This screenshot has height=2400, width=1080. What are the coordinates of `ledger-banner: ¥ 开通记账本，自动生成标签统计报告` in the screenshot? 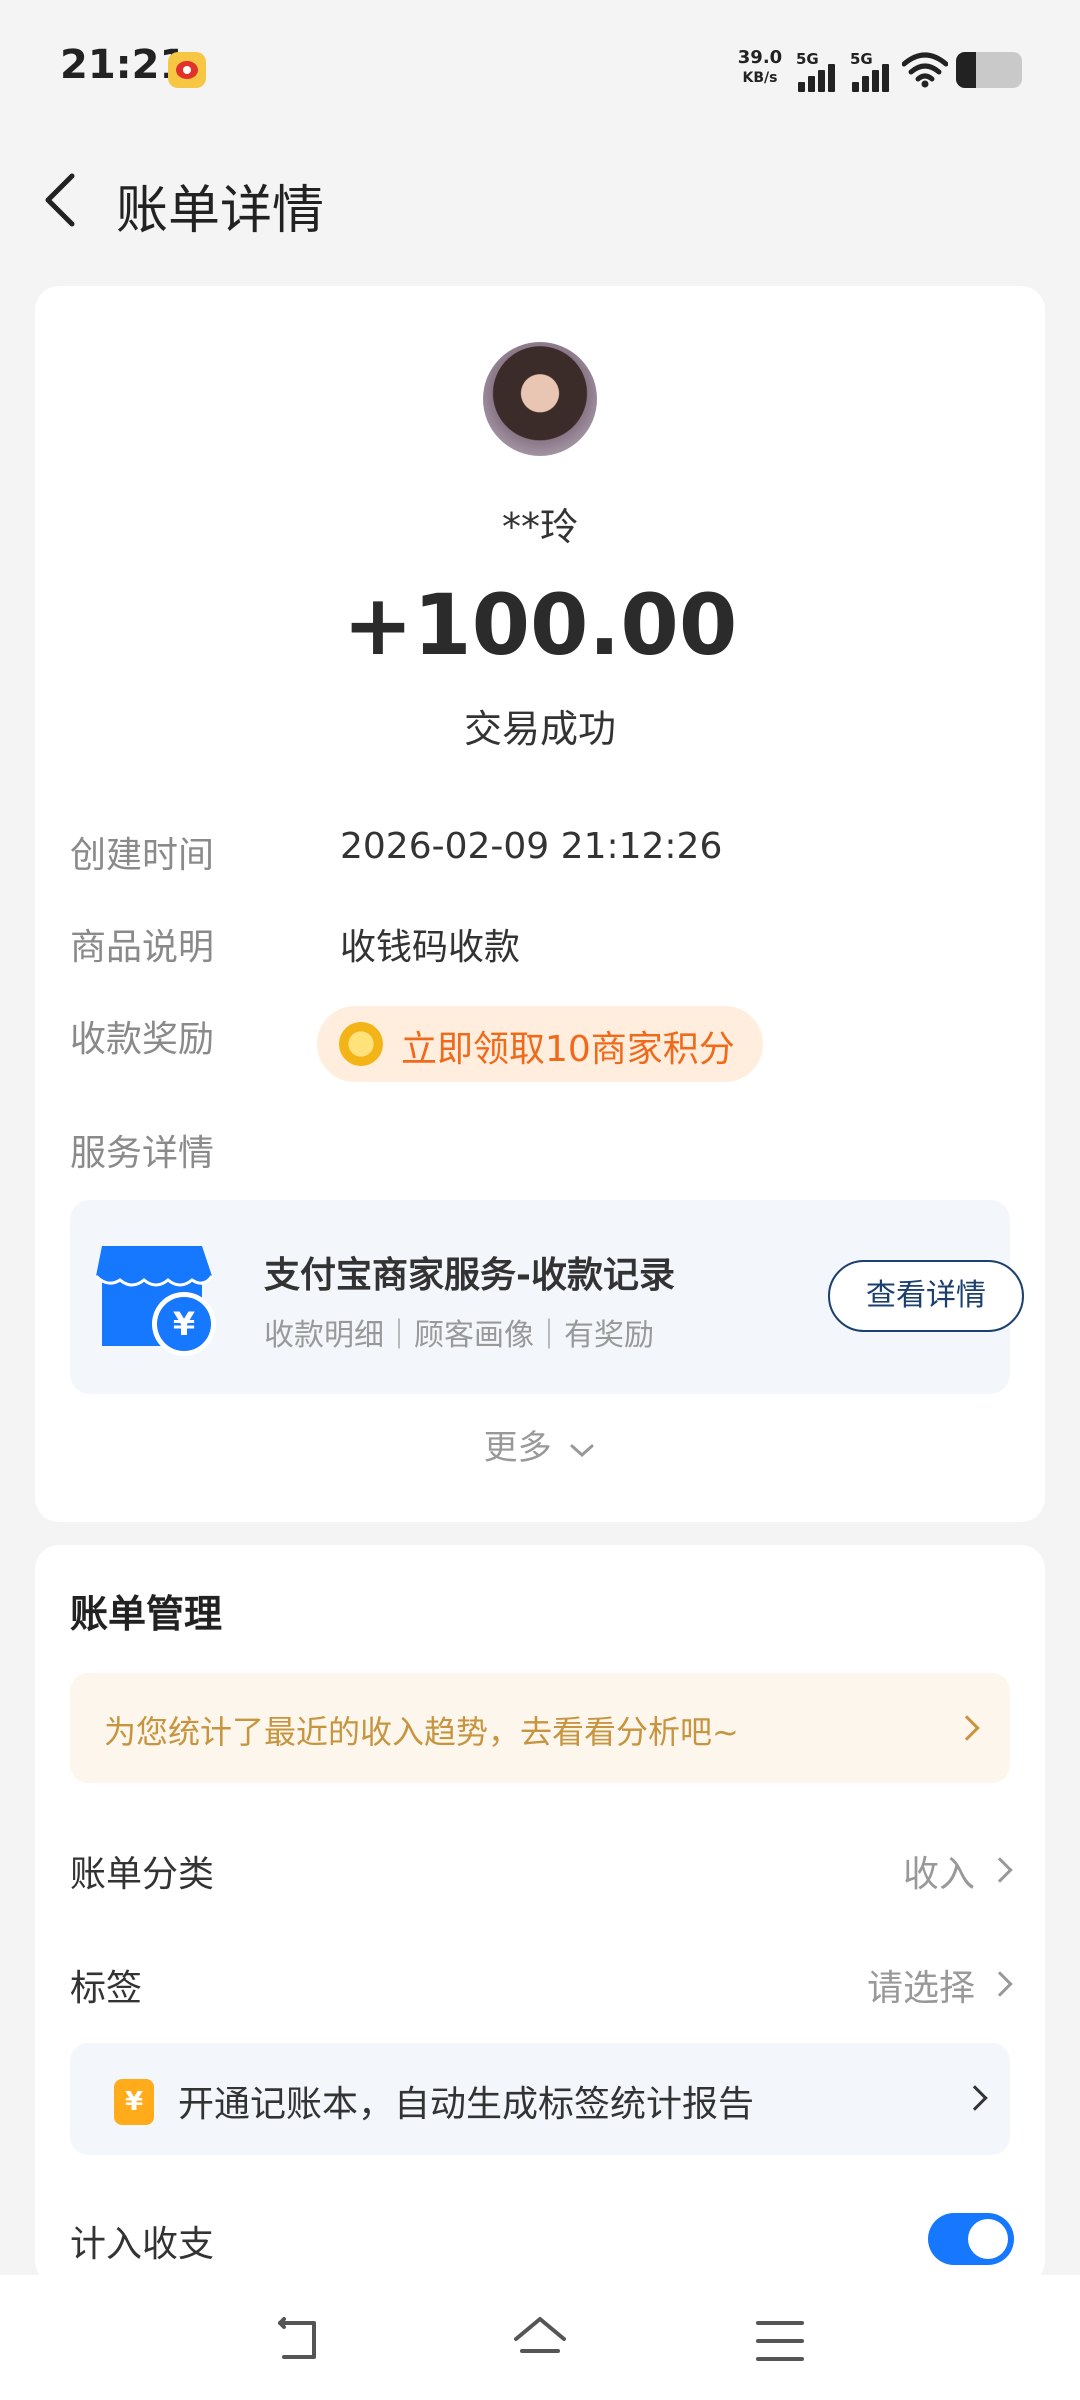 It's located at (540, 2099).